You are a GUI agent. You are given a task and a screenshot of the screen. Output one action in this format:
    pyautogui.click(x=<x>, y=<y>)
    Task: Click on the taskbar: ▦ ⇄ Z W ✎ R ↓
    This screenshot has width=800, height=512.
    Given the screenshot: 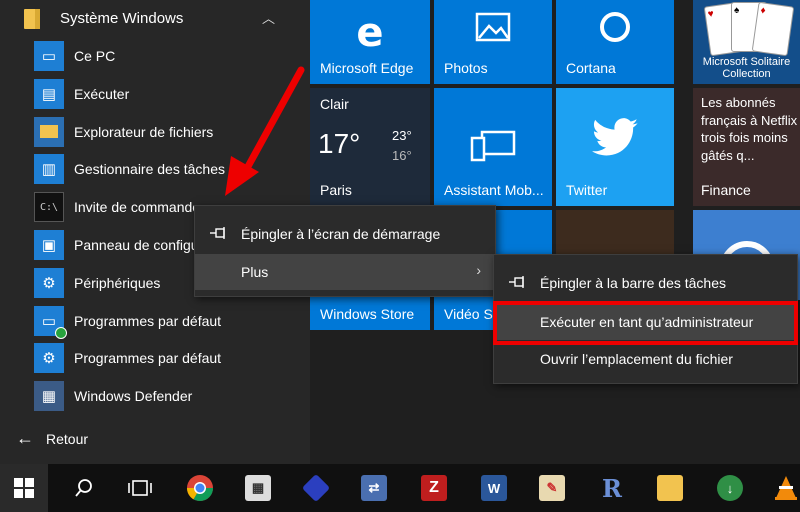 What is the action you would take?
    pyautogui.click(x=400, y=488)
    